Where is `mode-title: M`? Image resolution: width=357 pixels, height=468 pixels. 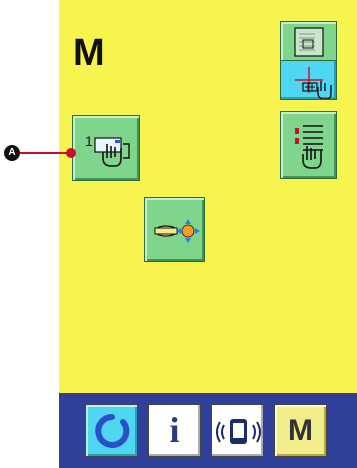 mode-title: M is located at coordinates (89, 53).